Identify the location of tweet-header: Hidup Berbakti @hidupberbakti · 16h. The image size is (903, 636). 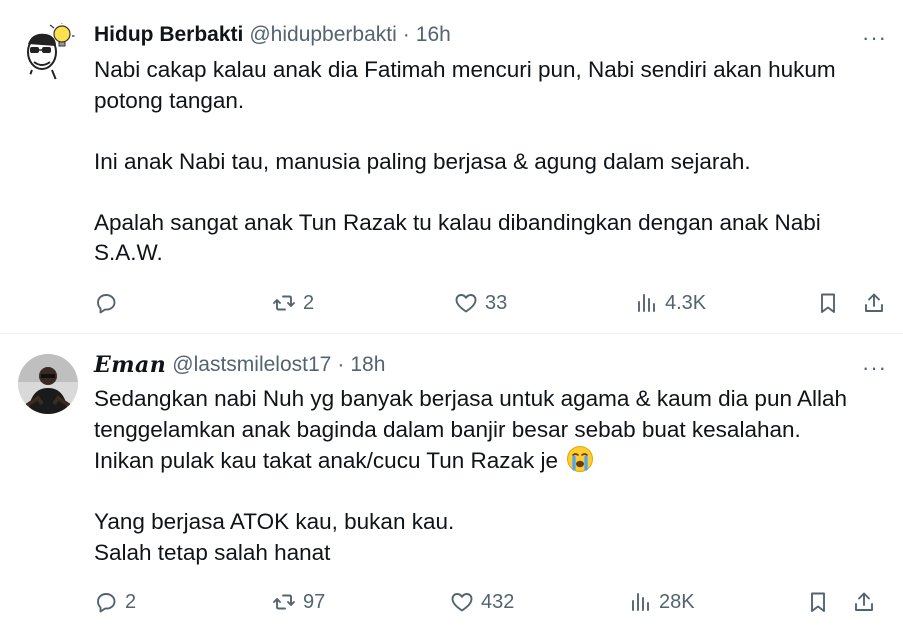
(487, 35).